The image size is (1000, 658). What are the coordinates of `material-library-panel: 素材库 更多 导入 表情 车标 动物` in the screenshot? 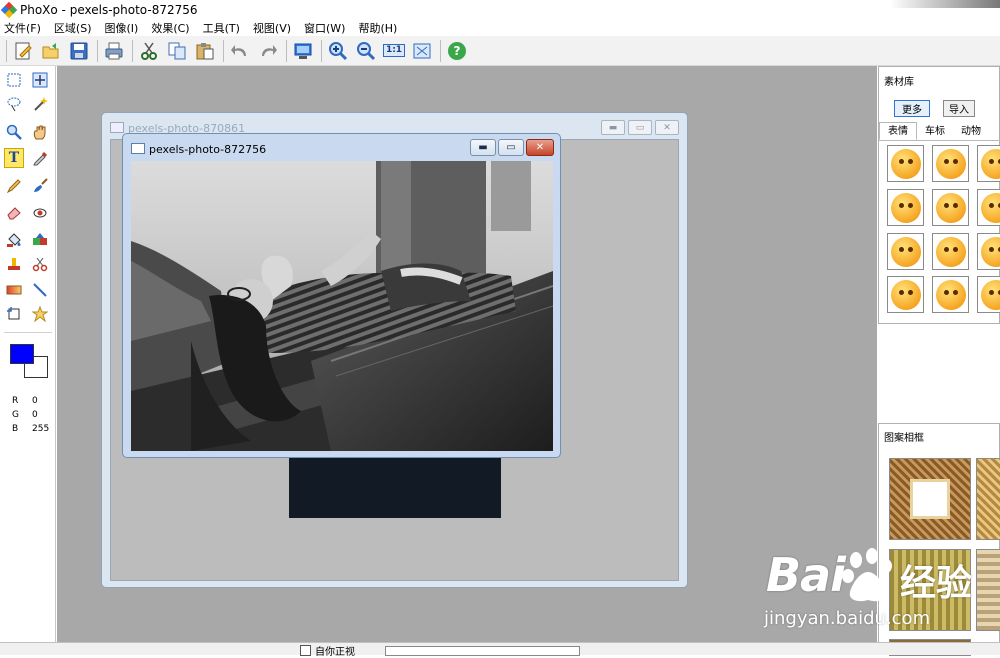 It's located at (939, 195).